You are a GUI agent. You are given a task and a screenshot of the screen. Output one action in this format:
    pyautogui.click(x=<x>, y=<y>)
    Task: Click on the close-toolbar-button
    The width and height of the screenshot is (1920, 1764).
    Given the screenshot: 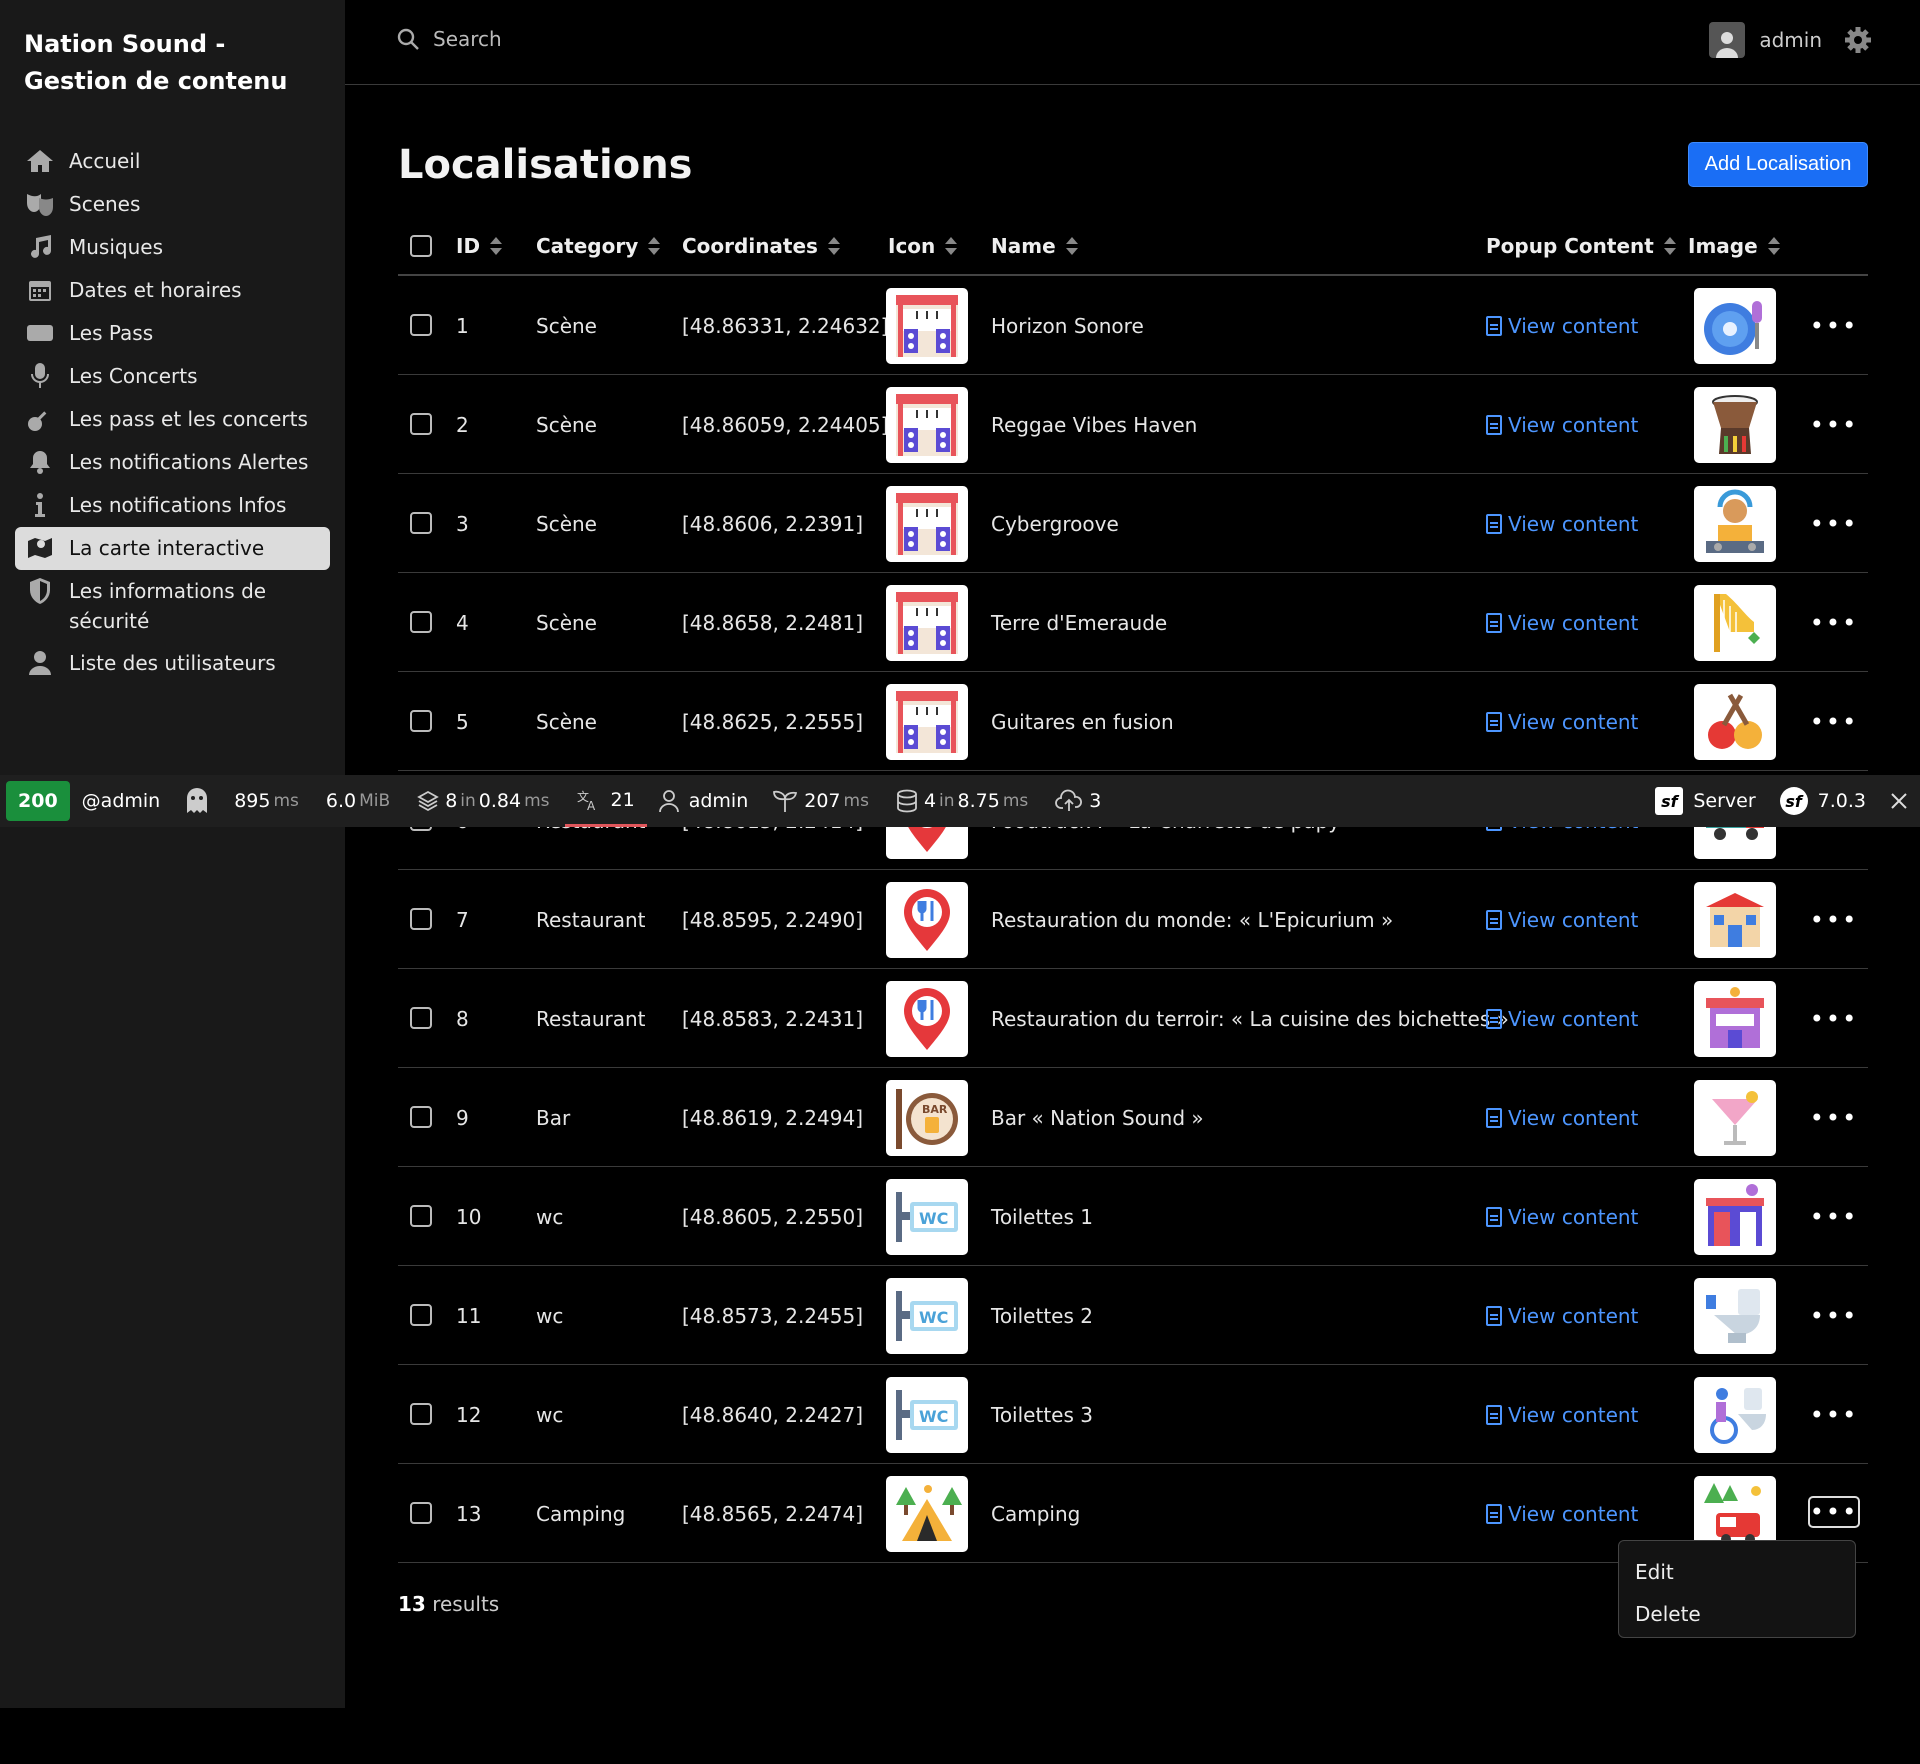 What is the action you would take?
    pyautogui.click(x=1899, y=801)
    